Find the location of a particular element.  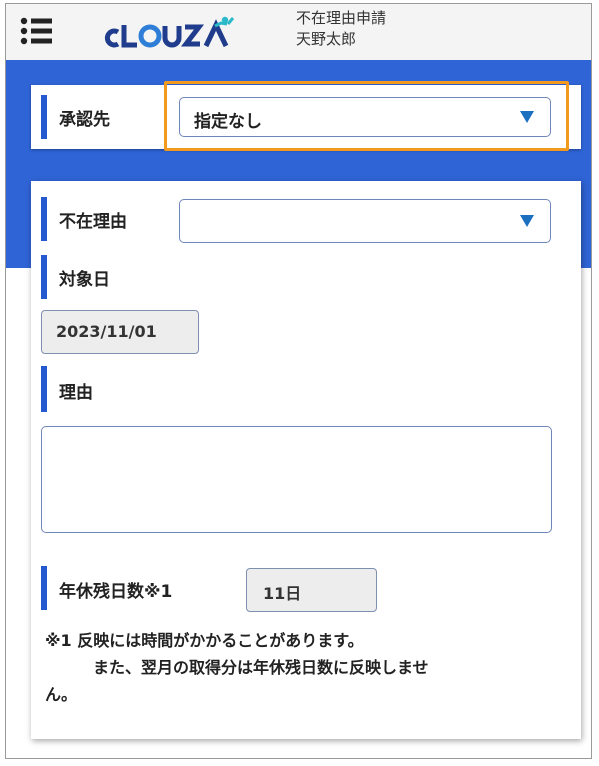

approver-select: 指定なし is located at coordinates (365, 117).